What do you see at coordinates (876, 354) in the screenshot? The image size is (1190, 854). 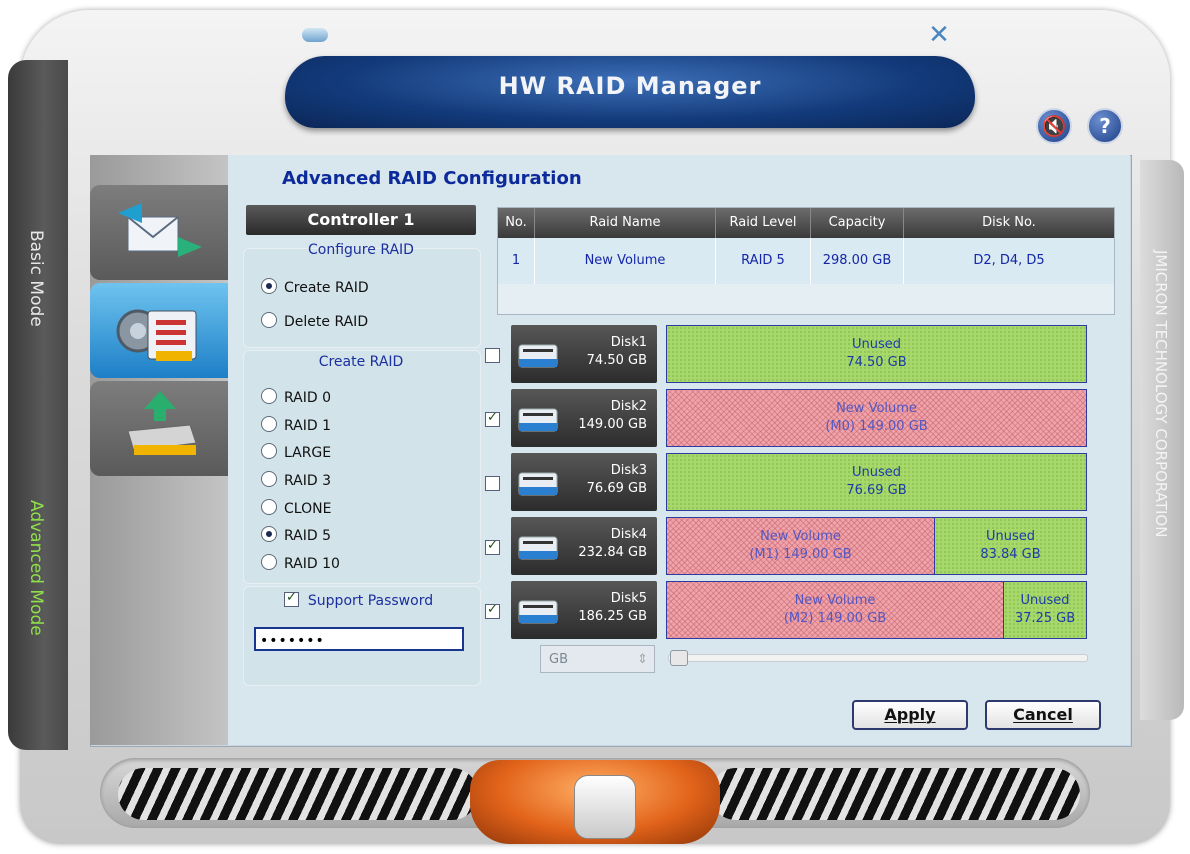 I see `disk1-unused-segment: Unused 74.50 GB` at bounding box center [876, 354].